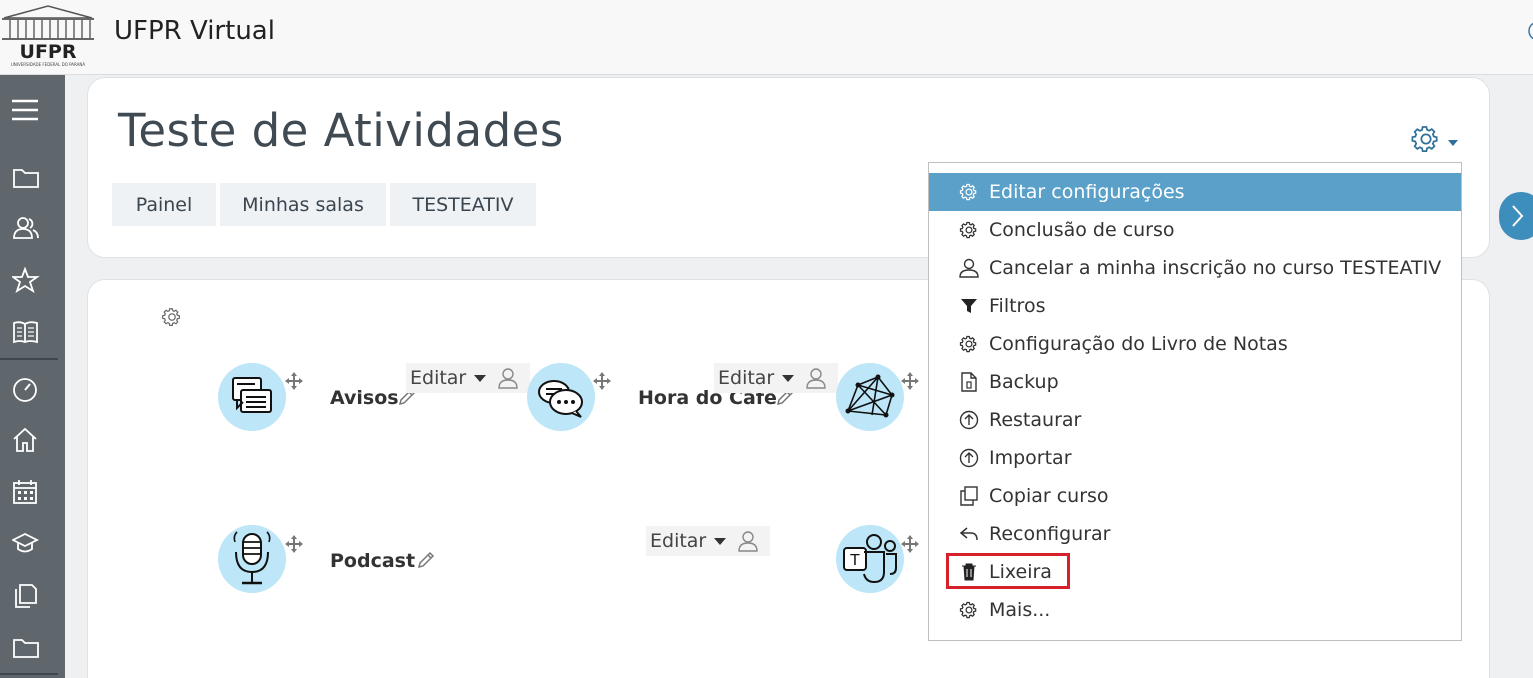 This screenshot has width=1533, height=678. Describe the element at coordinates (32, 440) in the screenshot. I see `home-icon` at that location.